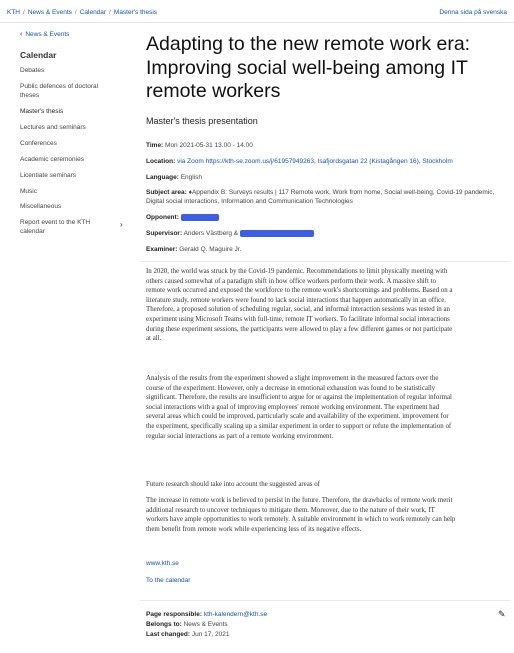 The image size is (514, 653). What do you see at coordinates (164, 624) in the screenshot?
I see `belongs-label: Belongs to:` at bounding box center [164, 624].